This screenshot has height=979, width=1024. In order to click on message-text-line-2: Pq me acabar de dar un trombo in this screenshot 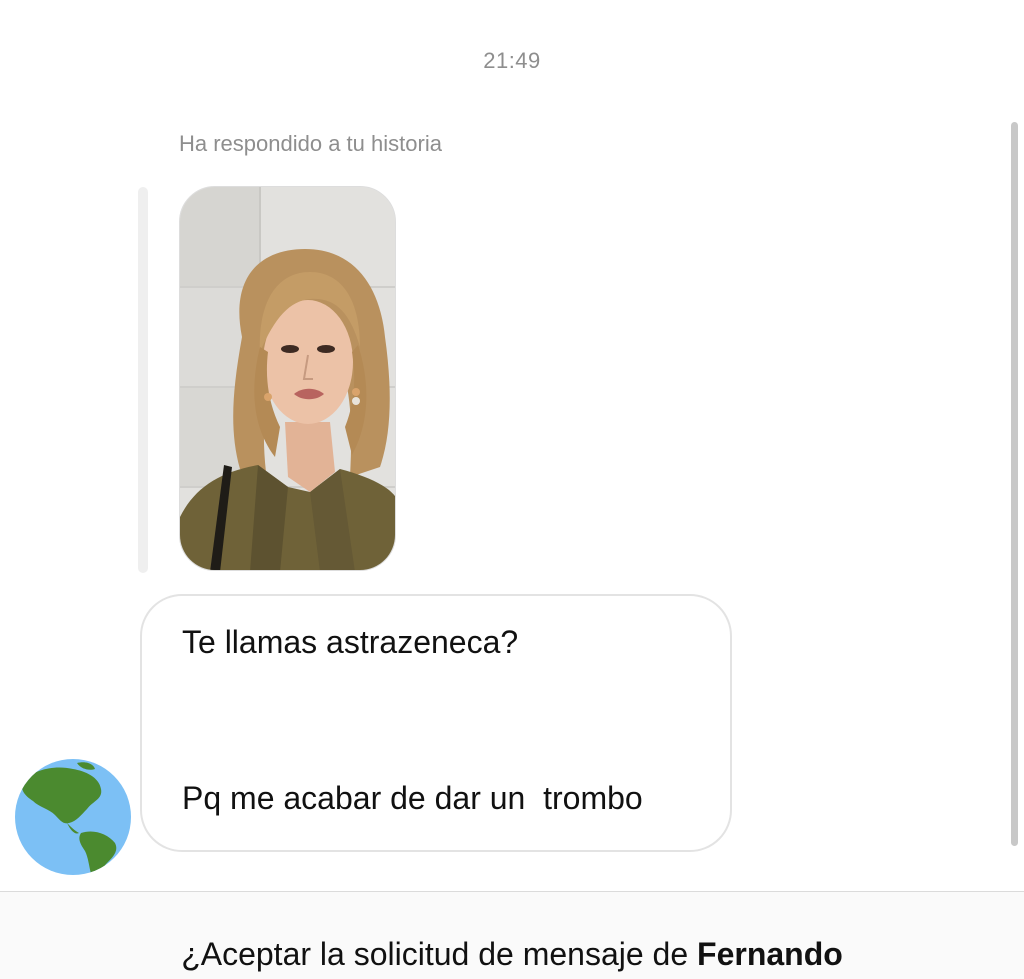, I will do `click(412, 798)`.